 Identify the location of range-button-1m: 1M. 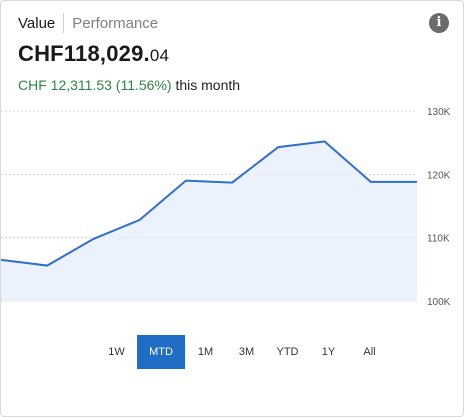
(205, 352).